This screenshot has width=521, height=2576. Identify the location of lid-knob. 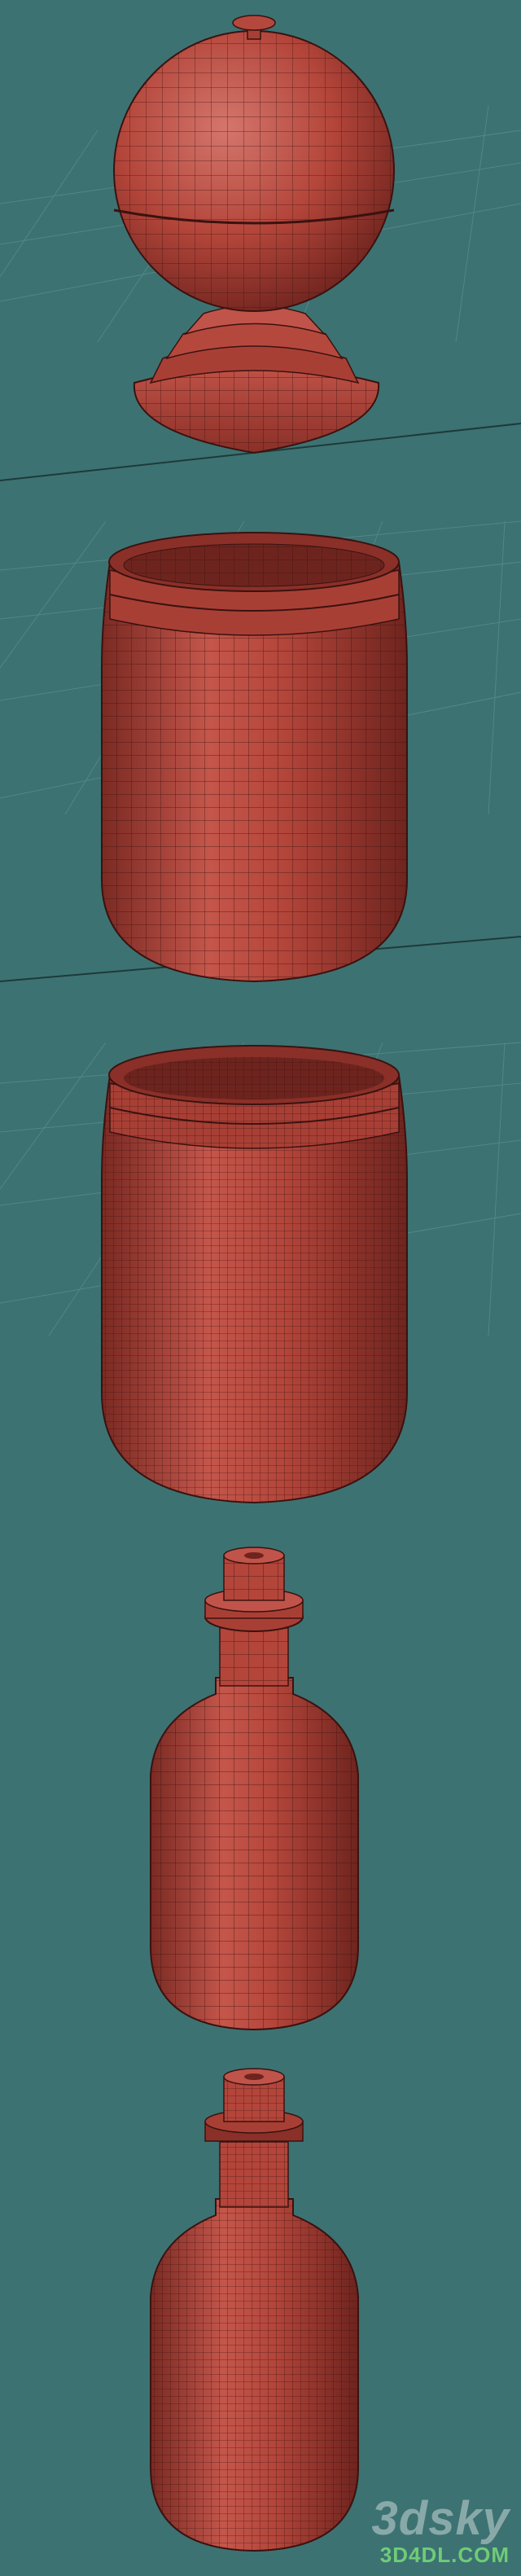
(254, 23).